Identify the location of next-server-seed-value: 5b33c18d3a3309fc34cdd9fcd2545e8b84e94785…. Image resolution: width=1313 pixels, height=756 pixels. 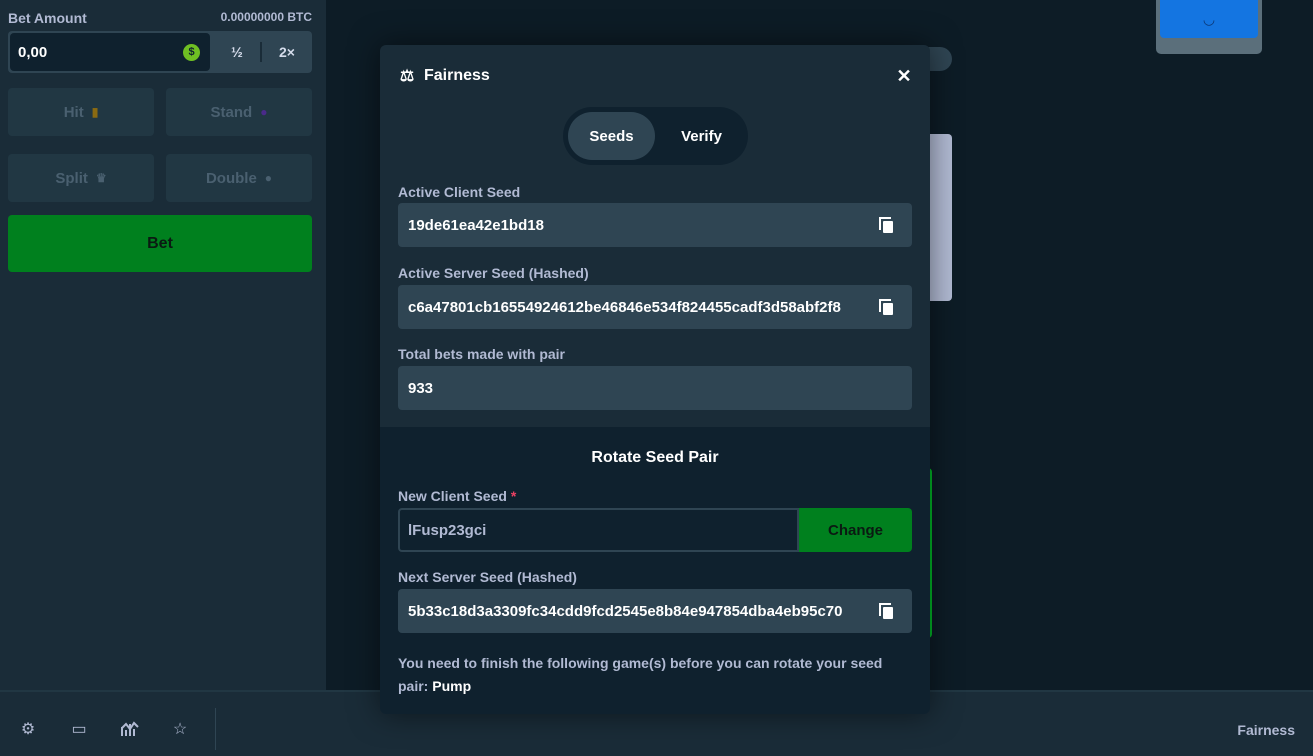
(625, 611).